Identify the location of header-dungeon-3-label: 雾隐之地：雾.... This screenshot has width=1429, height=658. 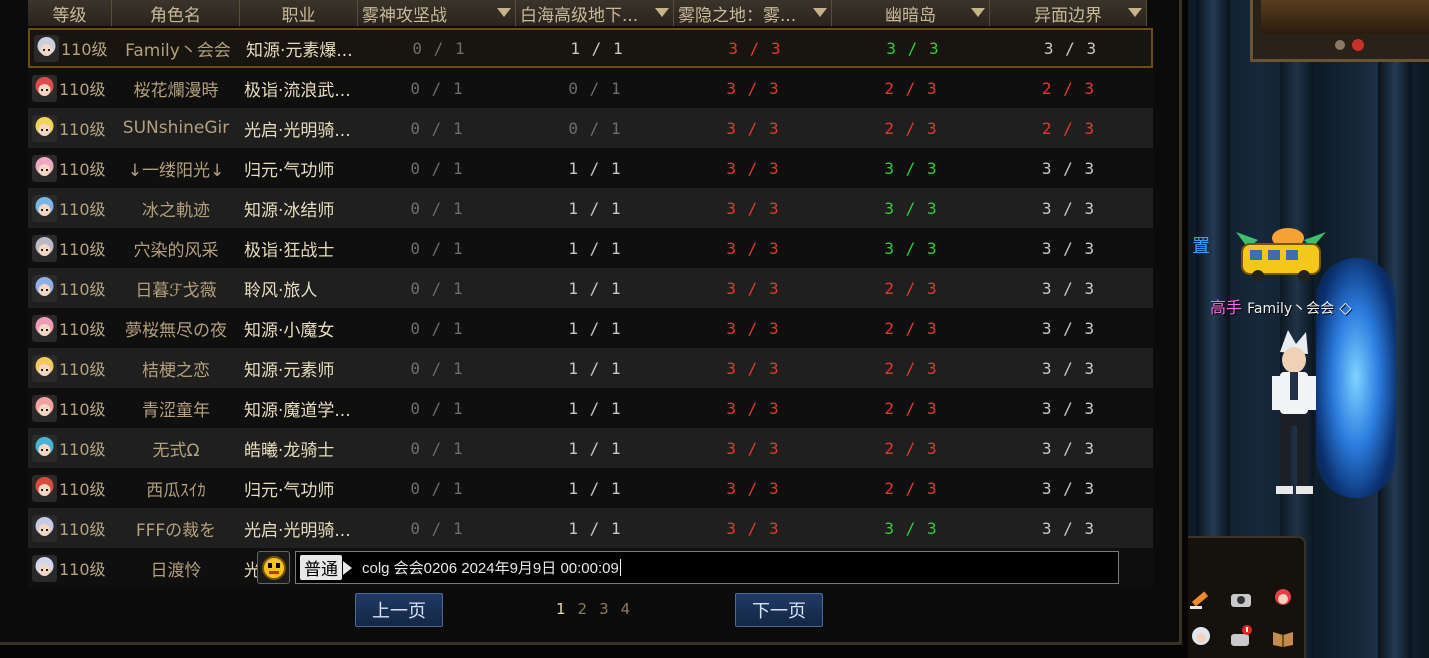
(737, 15).